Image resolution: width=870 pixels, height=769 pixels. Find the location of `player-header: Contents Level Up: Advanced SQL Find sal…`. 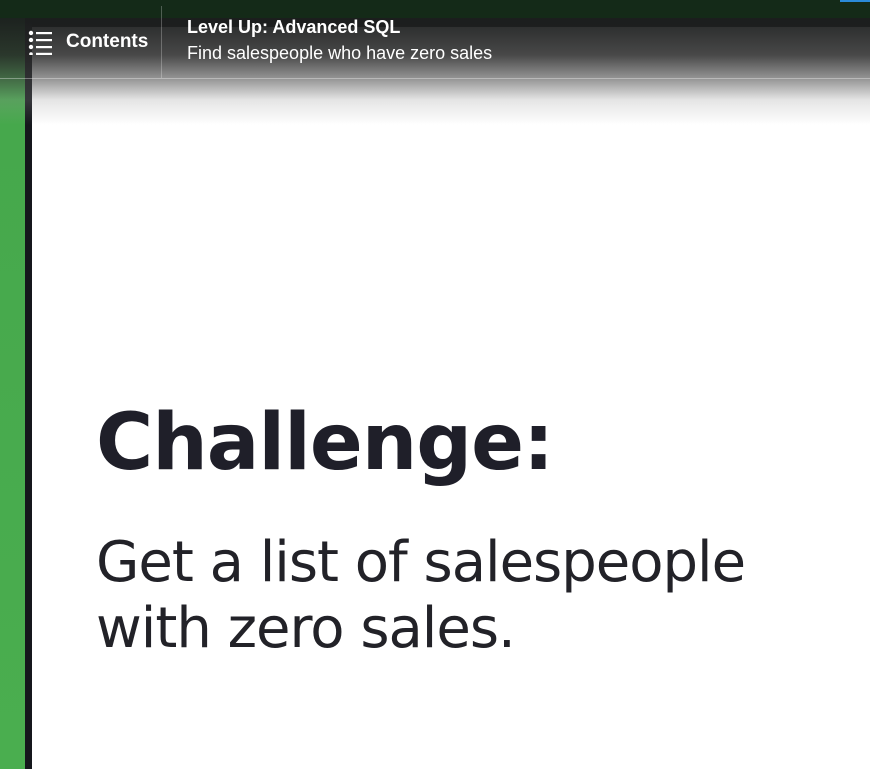

player-header: Contents Level Up: Advanced SQL Find sal… is located at coordinates (435, 39).